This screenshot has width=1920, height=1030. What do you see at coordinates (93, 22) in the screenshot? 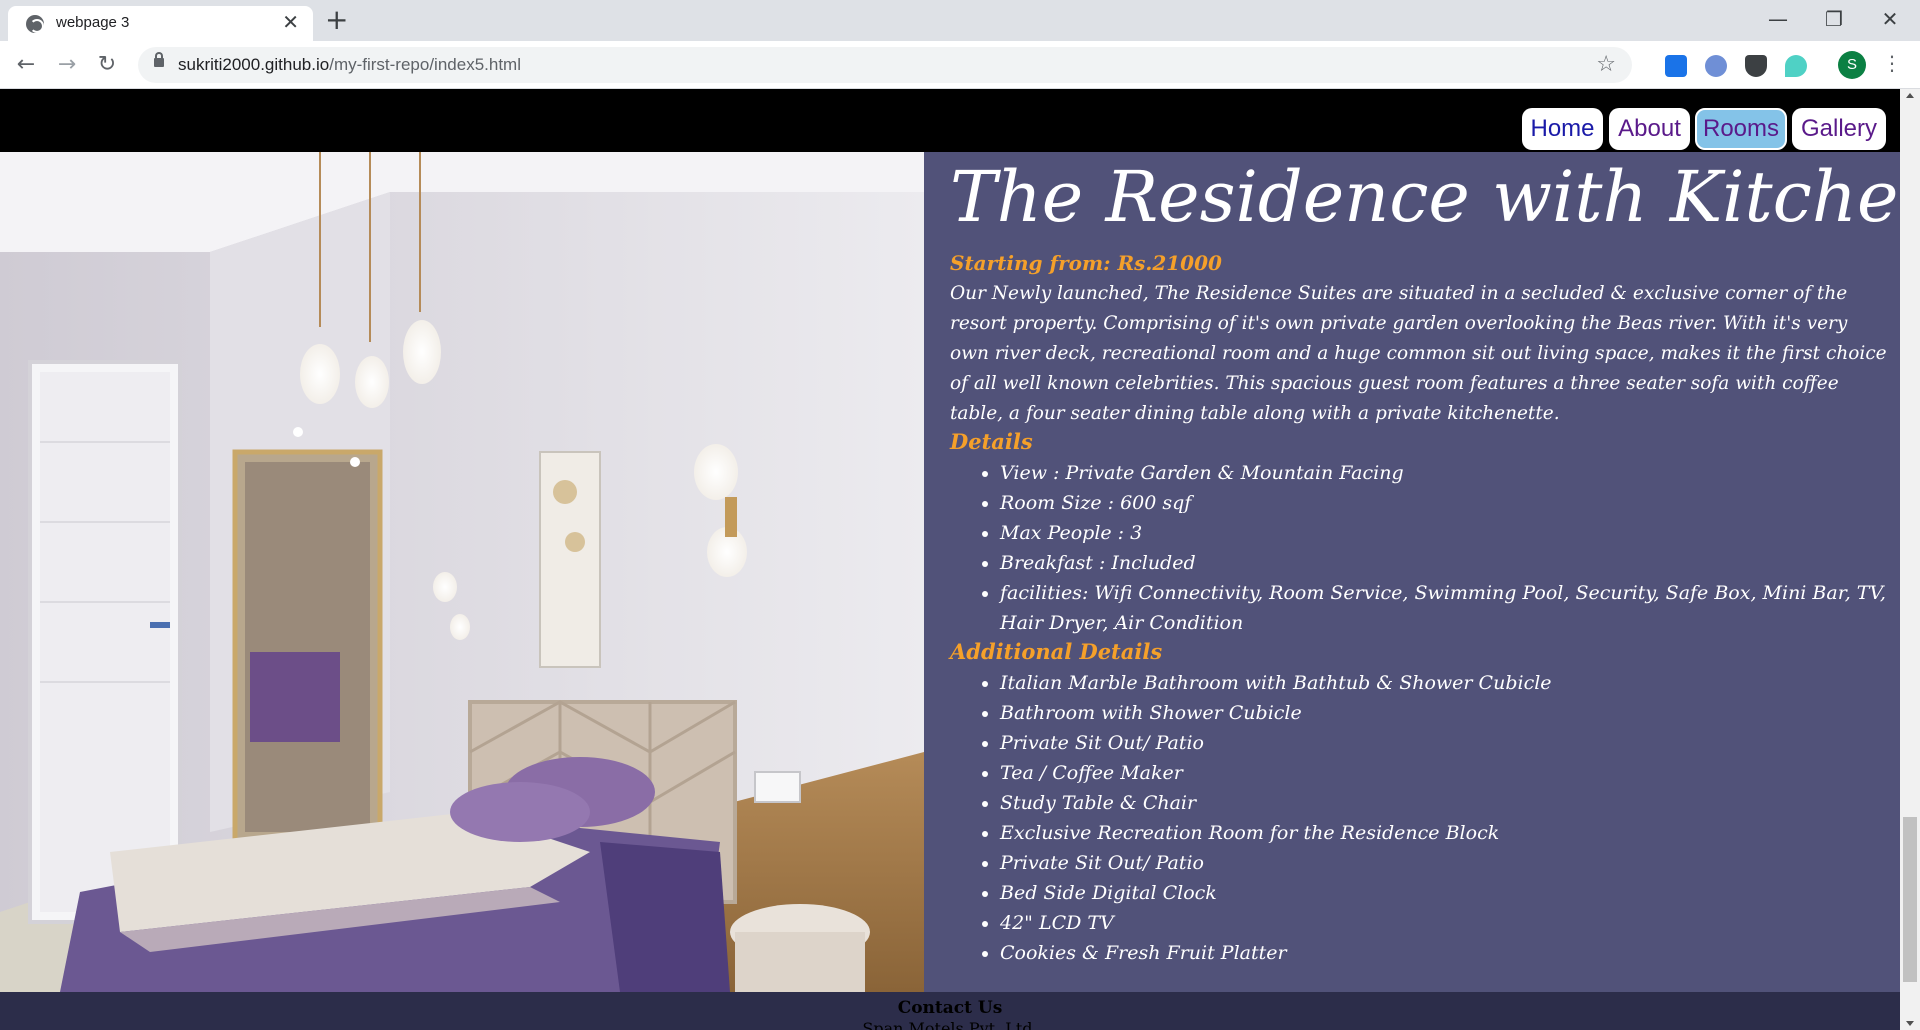
I see `tab-title: webpage 3` at bounding box center [93, 22].